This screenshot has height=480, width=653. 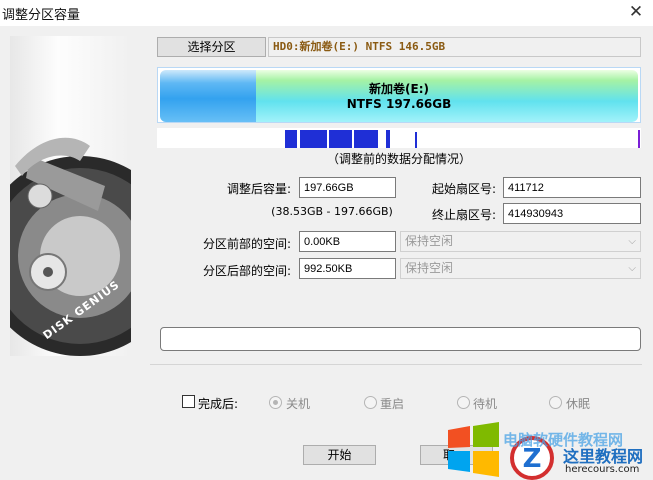 What do you see at coordinates (275, 402) in the screenshot?
I see `radio-shutdown` at bounding box center [275, 402].